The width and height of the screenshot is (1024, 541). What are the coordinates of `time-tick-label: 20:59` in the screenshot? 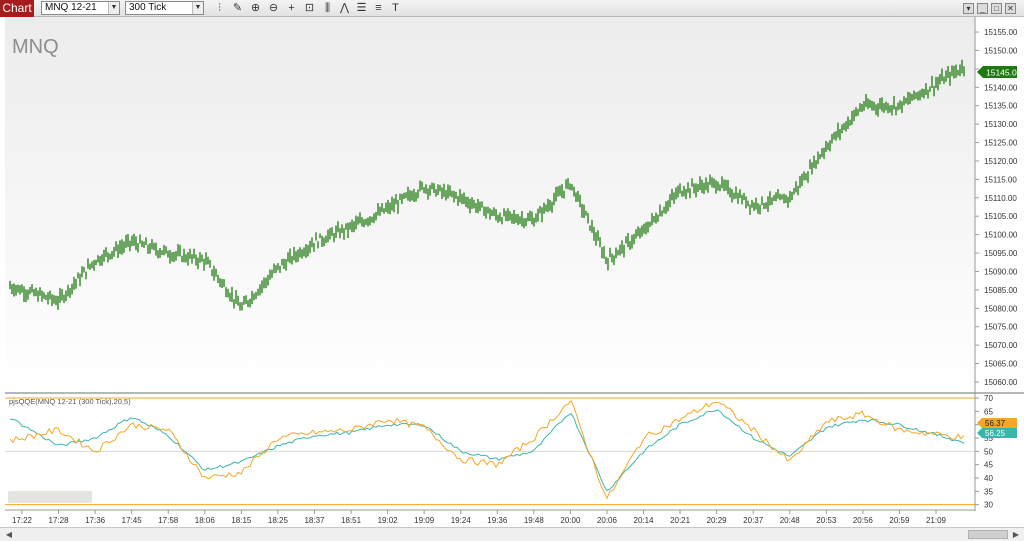 It's located at (899, 520).